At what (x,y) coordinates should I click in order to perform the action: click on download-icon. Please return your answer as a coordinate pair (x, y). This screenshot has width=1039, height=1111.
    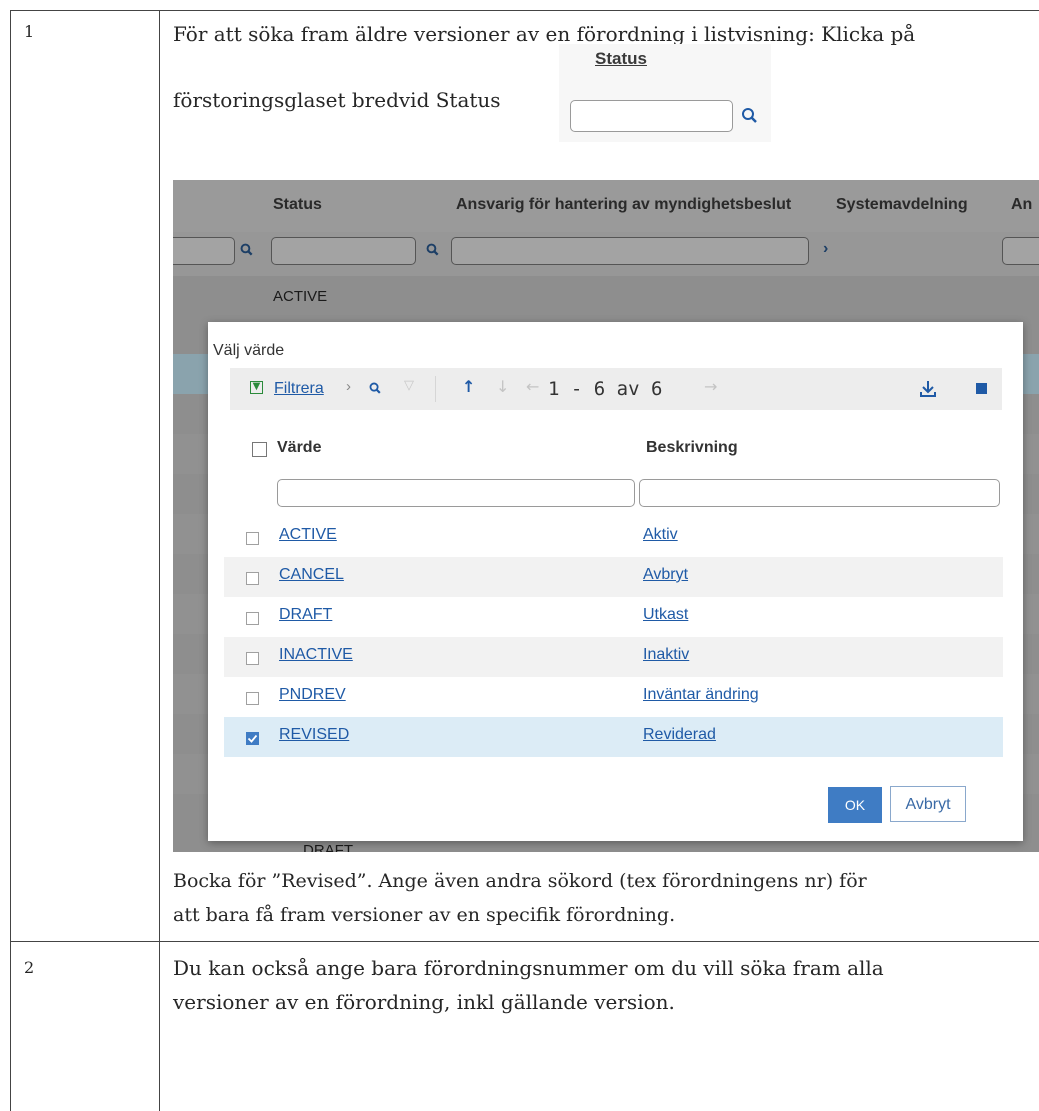
    Looking at the image, I should click on (928, 389).